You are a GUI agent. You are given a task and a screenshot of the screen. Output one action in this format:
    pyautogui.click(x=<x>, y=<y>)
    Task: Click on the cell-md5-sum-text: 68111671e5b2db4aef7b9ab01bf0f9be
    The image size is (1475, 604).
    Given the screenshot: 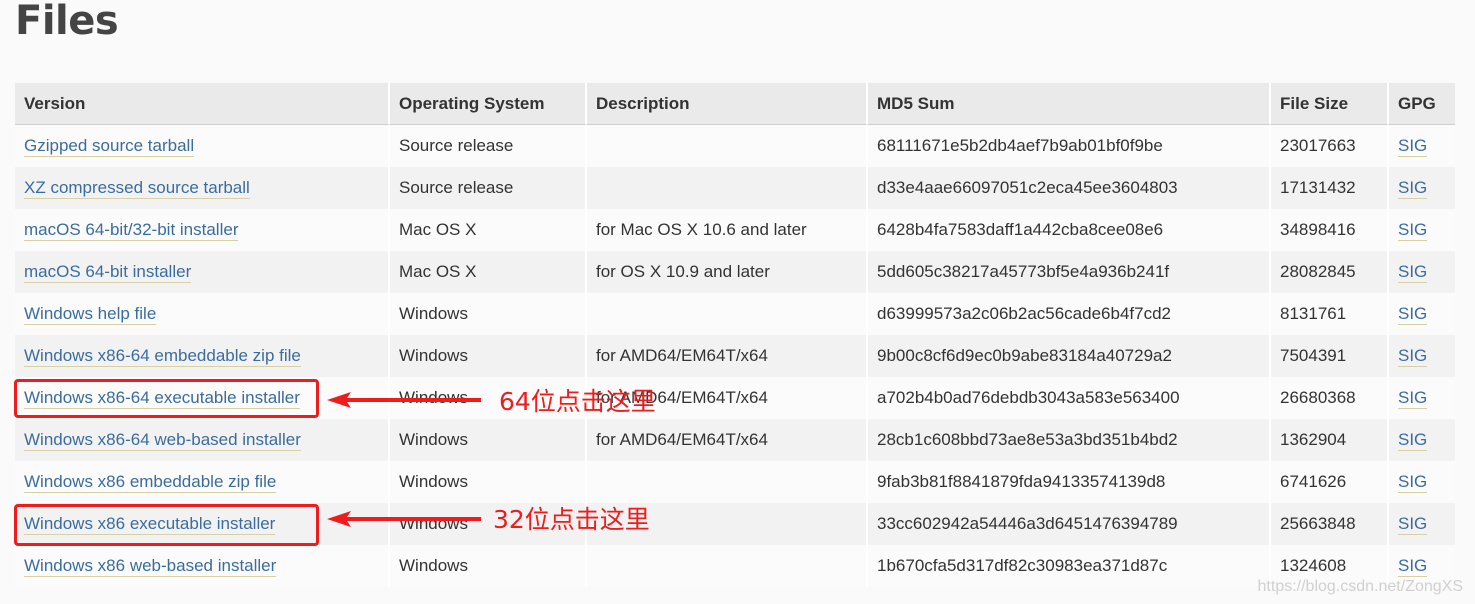 What is the action you would take?
    pyautogui.click(x=1020, y=145)
    